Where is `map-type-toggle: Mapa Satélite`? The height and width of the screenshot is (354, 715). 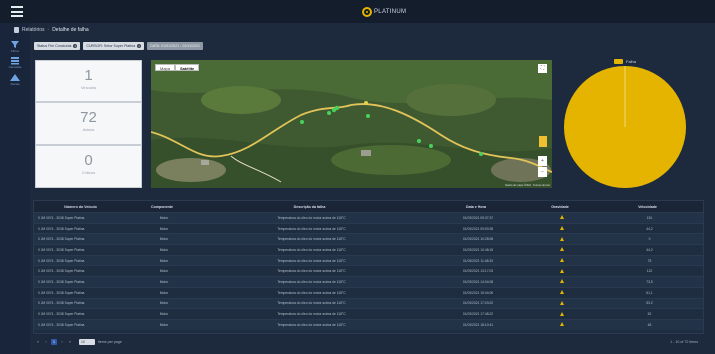 map-type-toggle: Mapa Satélite is located at coordinates (177, 67).